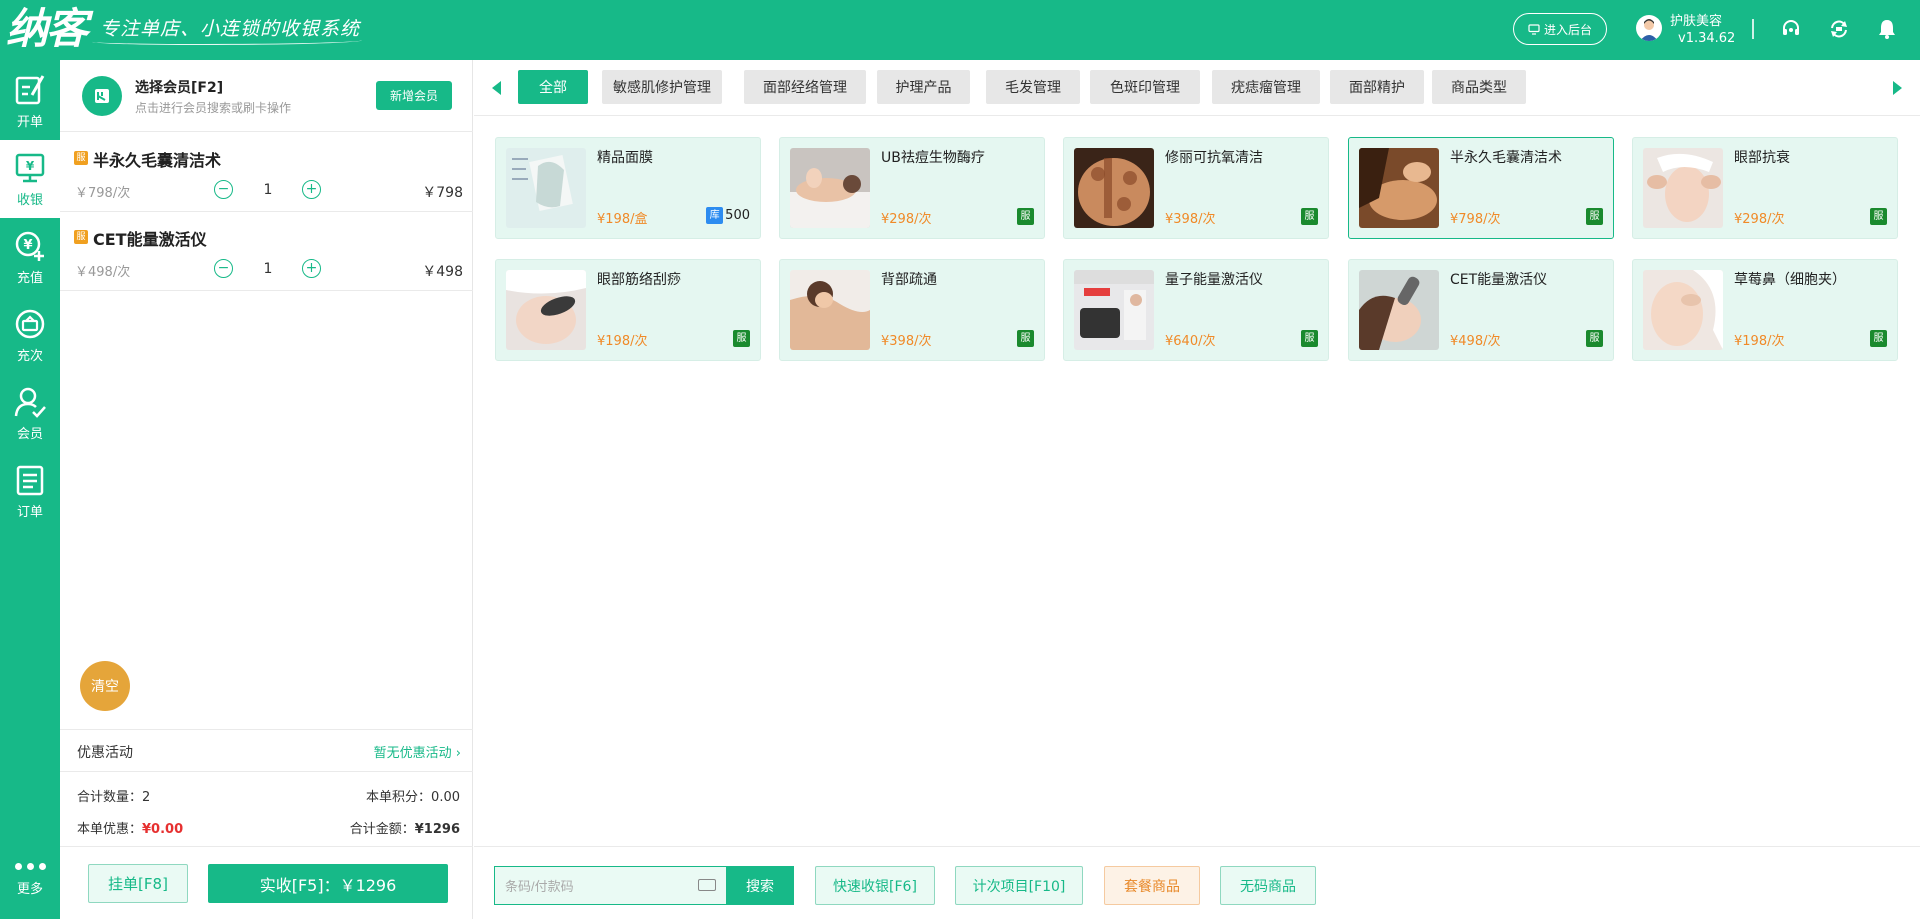  I want to click on nav-item-count-recharge: 充次, so click(30, 335).